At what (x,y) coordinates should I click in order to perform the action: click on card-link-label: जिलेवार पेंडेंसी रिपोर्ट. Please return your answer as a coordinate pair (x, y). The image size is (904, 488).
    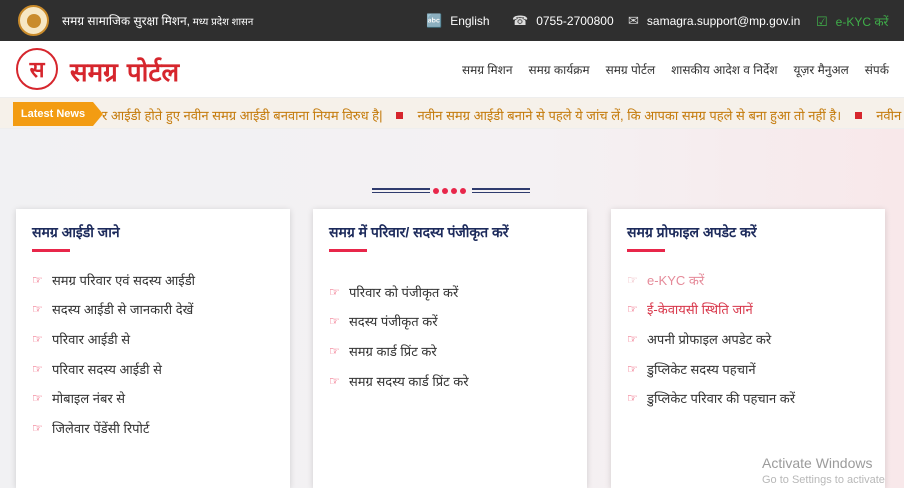
    Looking at the image, I should click on (101, 428).